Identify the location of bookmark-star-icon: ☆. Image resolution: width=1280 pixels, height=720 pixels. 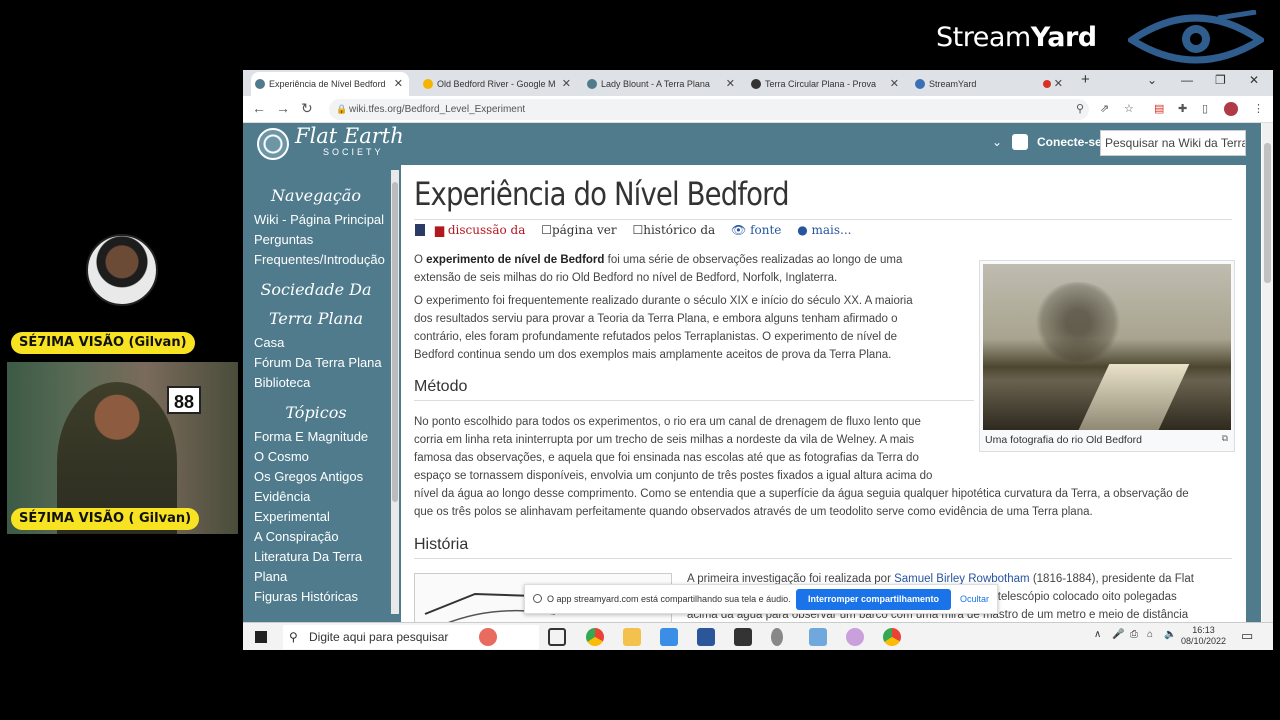
(1129, 108).